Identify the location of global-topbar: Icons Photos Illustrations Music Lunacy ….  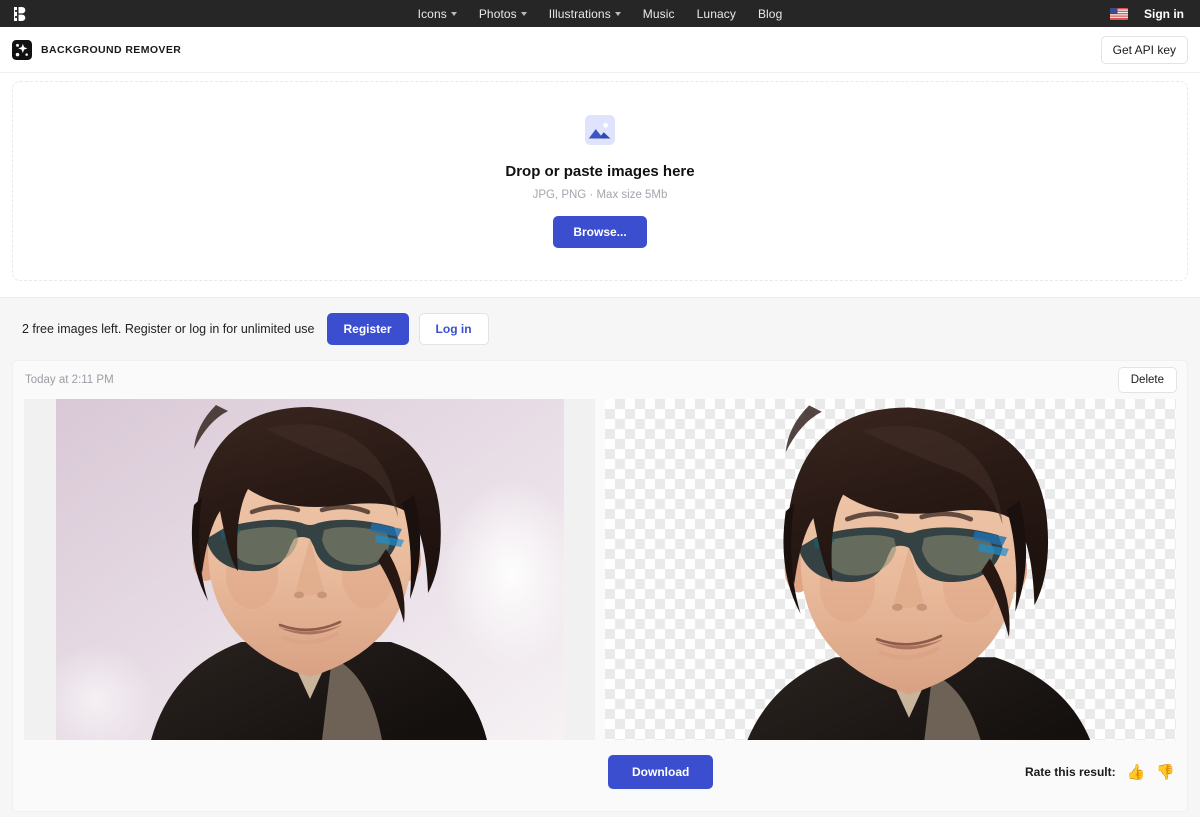
(600, 13).